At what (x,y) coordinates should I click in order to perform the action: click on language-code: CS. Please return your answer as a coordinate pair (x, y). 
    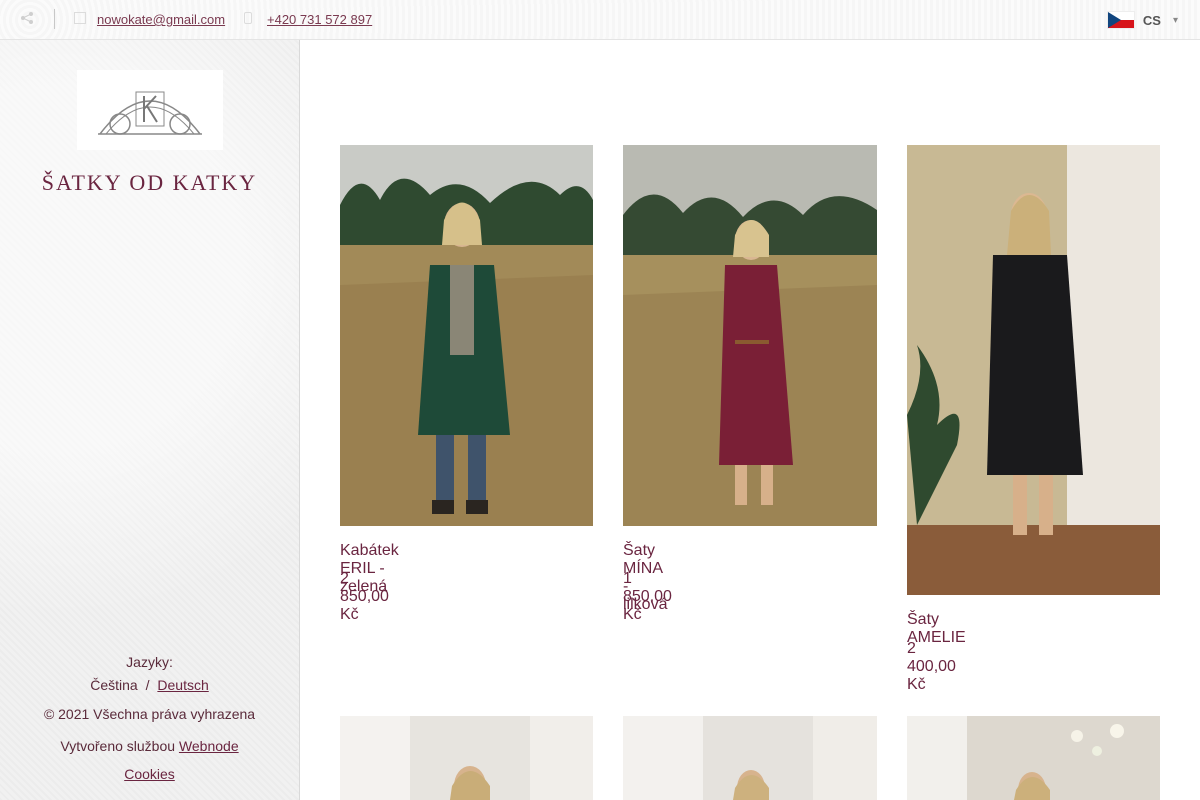
    Looking at the image, I should click on (1151, 20).